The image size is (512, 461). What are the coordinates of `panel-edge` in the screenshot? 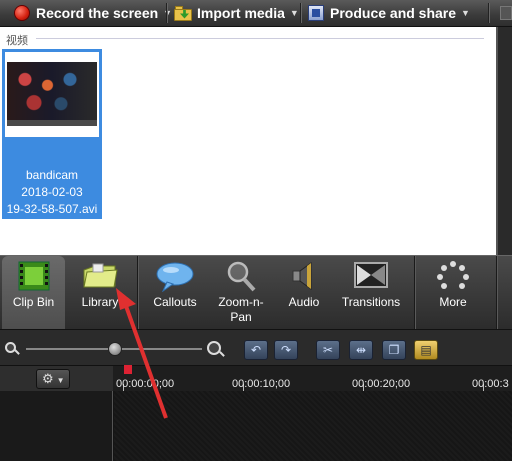 It's located at (506, 13).